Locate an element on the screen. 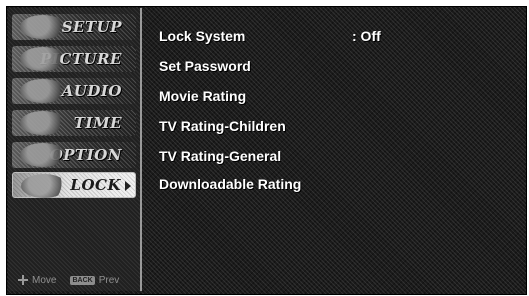 The image size is (529, 296). menu-item-audio: AUDIO is located at coordinates (74, 91).